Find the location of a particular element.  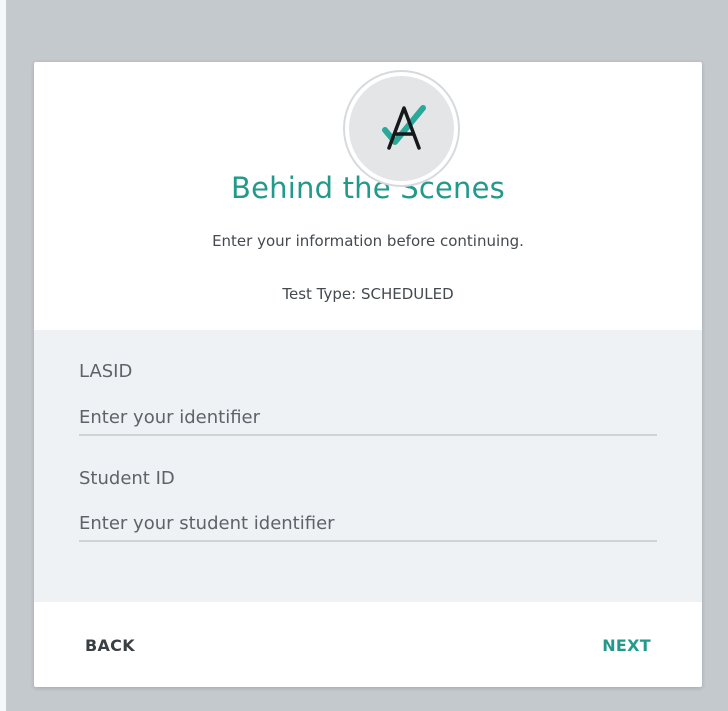

student-id-input is located at coordinates (368, 524).